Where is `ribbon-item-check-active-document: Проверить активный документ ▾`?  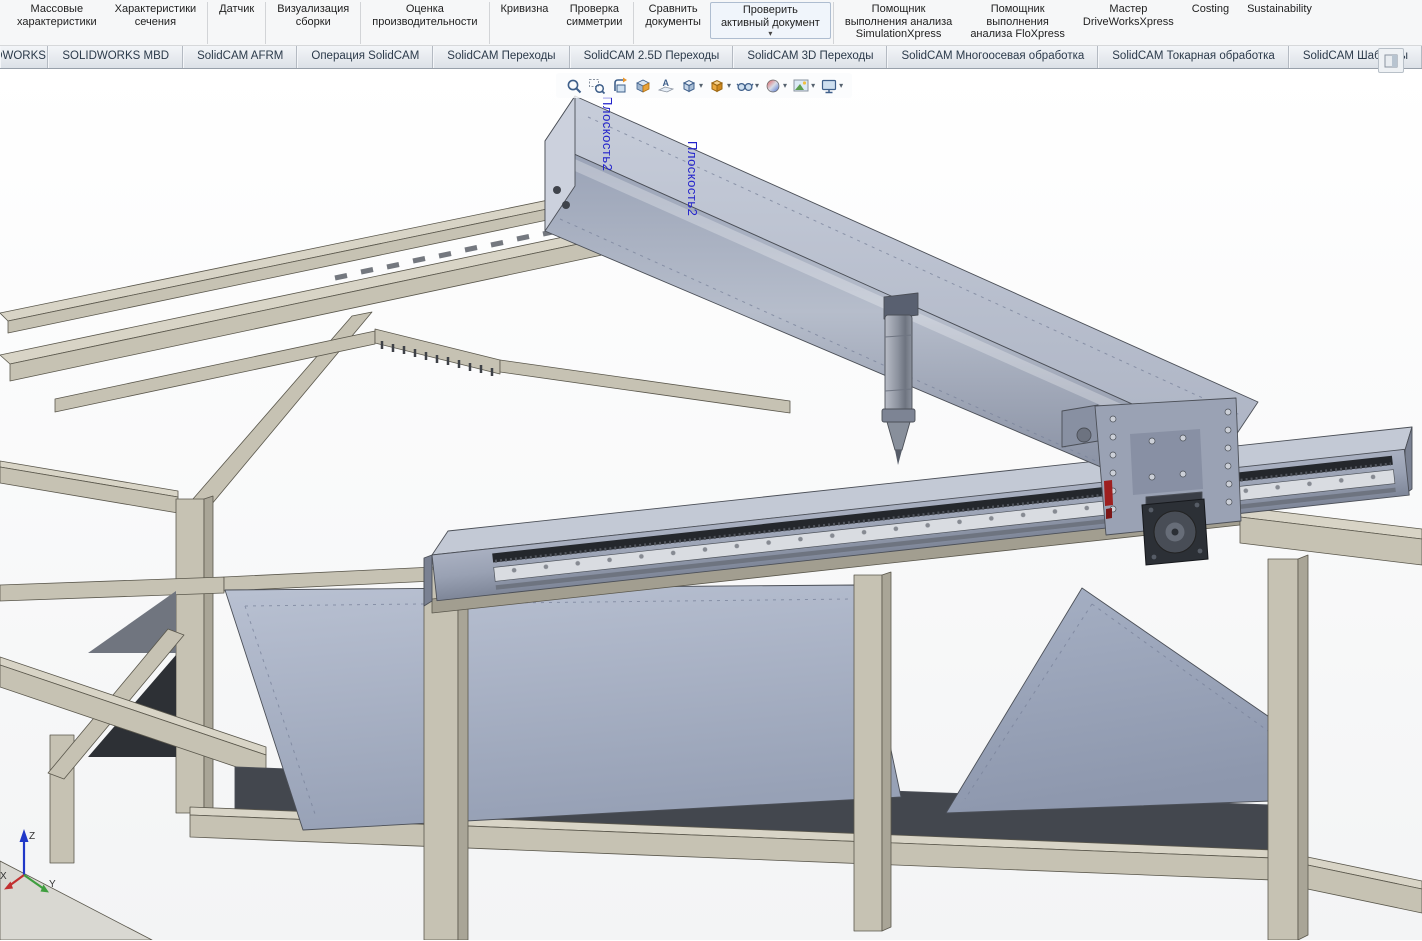
ribbon-item-check-active-document: Проверить активный документ ▾ is located at coordinates (770, 20).